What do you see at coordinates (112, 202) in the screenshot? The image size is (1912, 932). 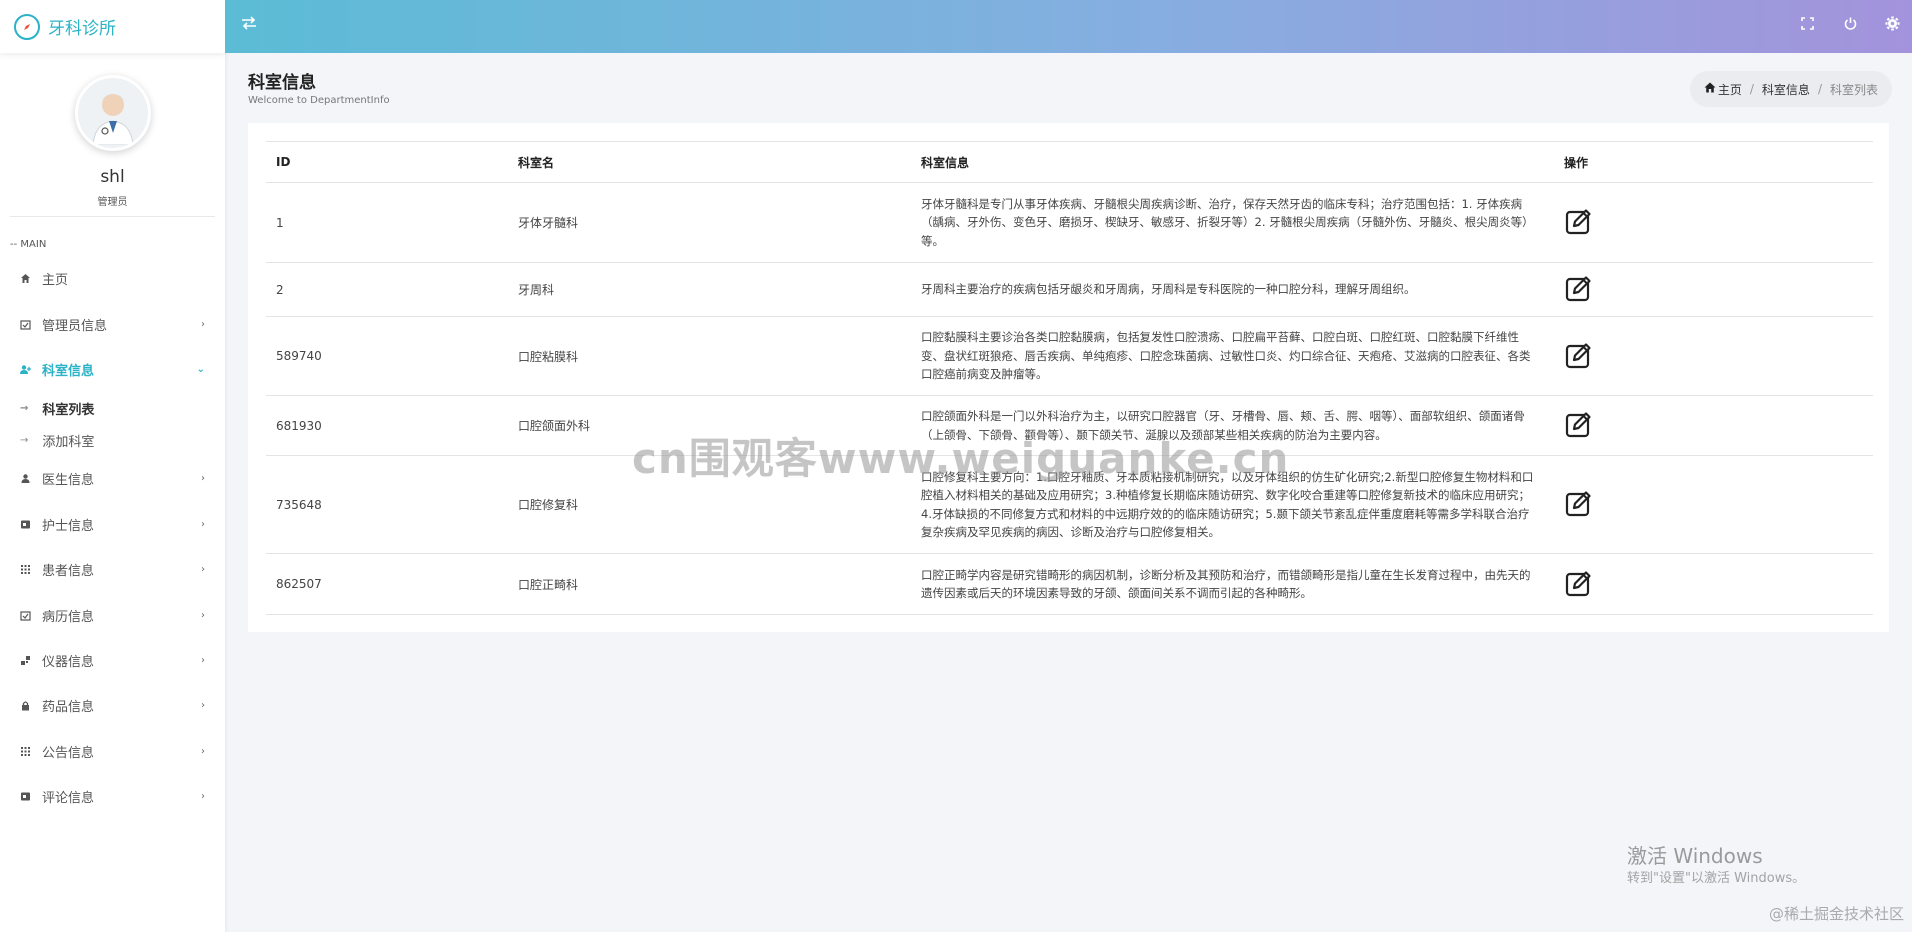 I see `user-role: 管理员` at bounding box center [112, 202].